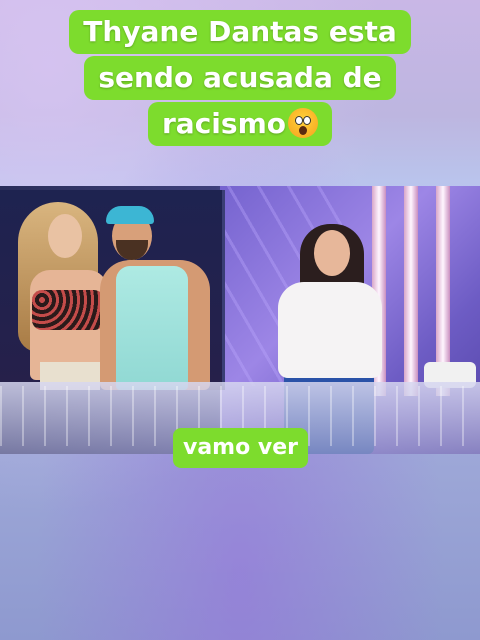 This screenshot has height=640, width=480. I want to click on headline-line-1: Thyane Dantas esta, so click(240, 32).